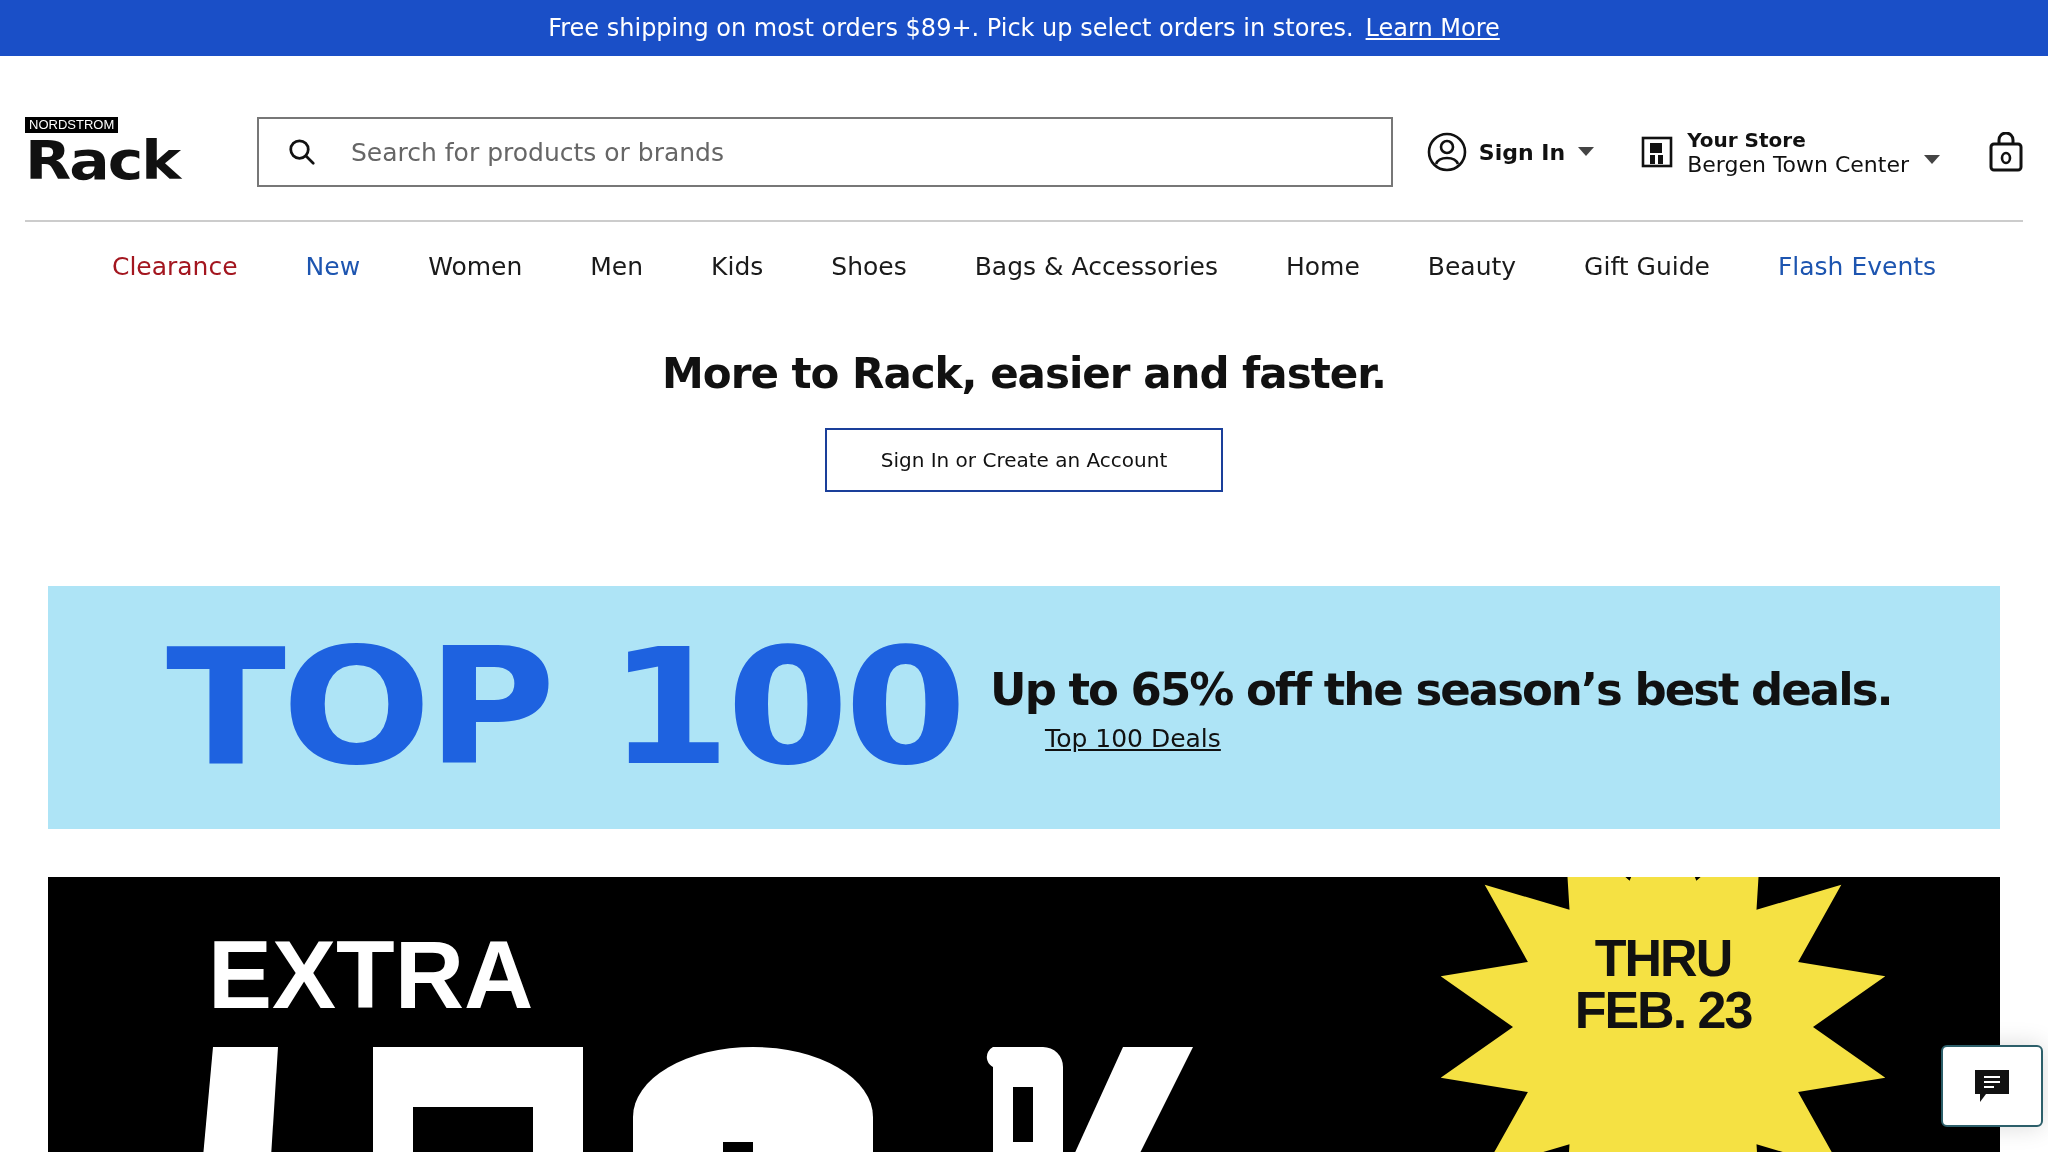 This screenshot has width=2048, height=1152. Describe the element at coordinates (1024, 373) in the screenshot. I see `welcome-heading: More to Rack, easier and faster.` at that location.